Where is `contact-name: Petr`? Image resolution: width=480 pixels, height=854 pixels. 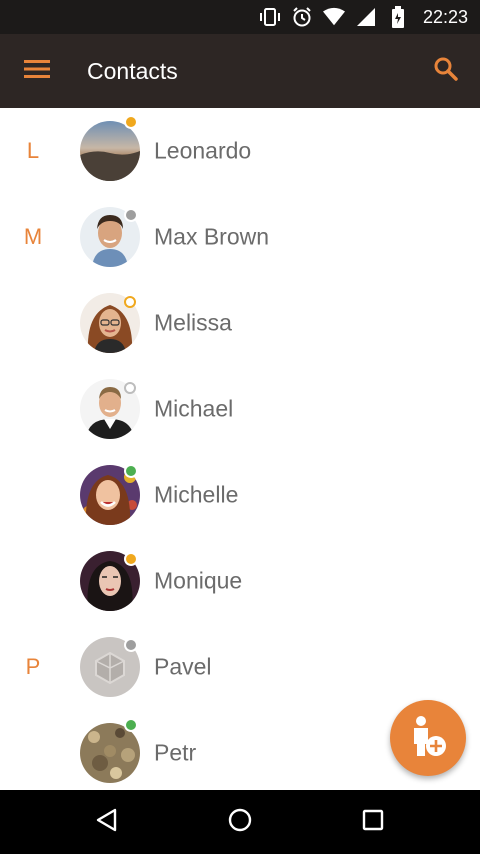
contact-name: Petr is located at coordinates (175, 752).